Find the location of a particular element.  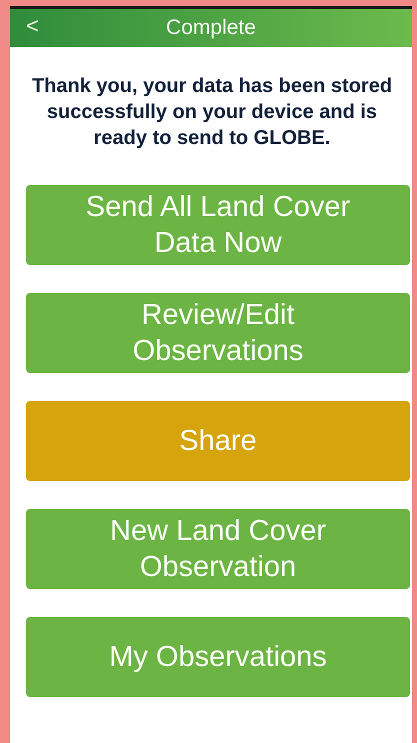

action-button: Send All Land Cover Data Now is located at coordinates (218, 225).